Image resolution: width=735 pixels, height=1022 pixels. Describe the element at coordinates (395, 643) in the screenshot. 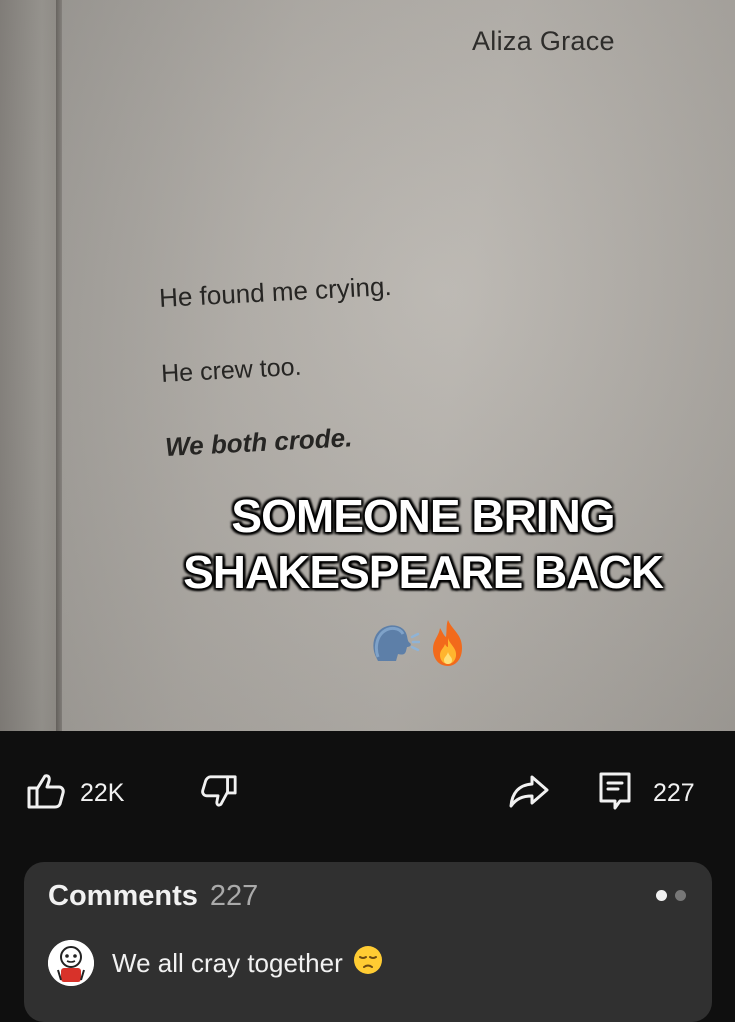

I see `speaking-head-emoji` at that location.